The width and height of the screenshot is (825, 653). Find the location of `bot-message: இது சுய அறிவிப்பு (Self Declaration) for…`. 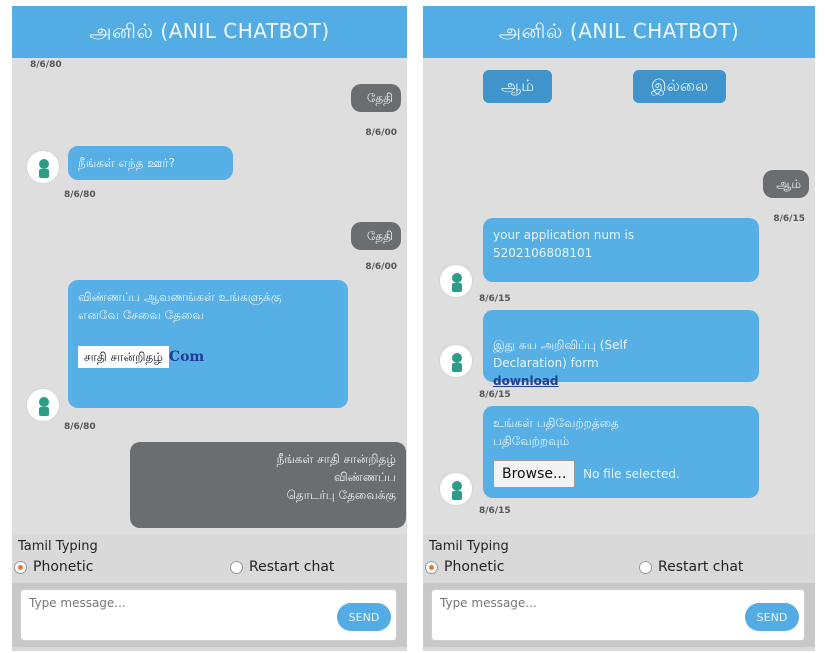

bot-message: இது சுய அறிவிப்பு (Self Declaration) for… is located at coordinates (621, 349).